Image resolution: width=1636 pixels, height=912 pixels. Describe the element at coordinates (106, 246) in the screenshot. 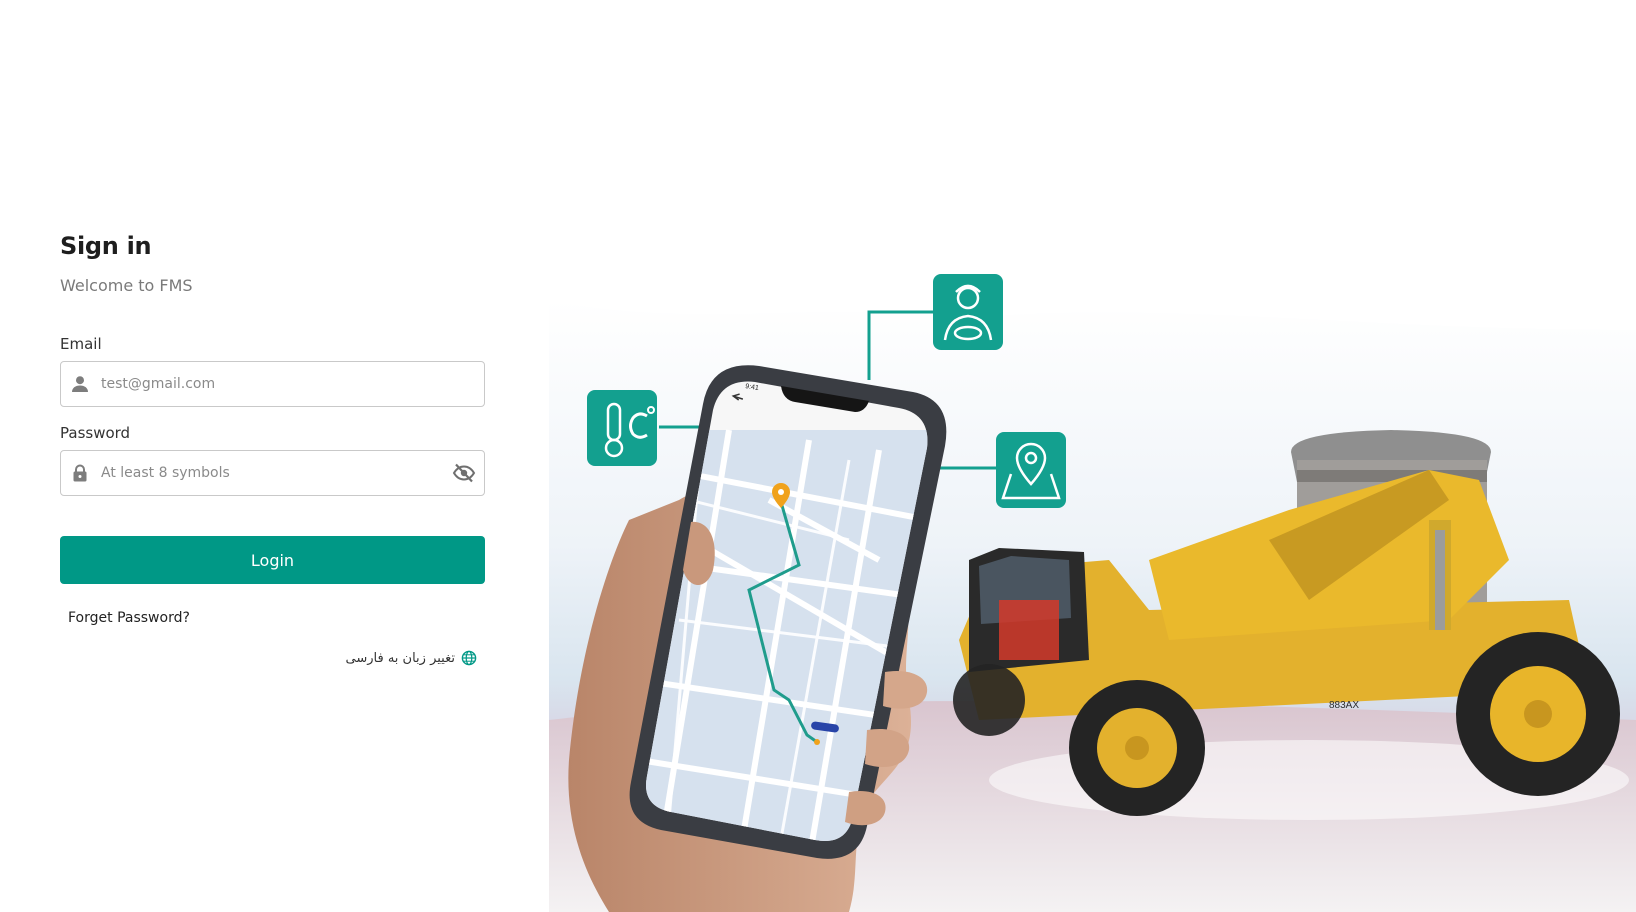

I see `page-title: Sign in` at that location.